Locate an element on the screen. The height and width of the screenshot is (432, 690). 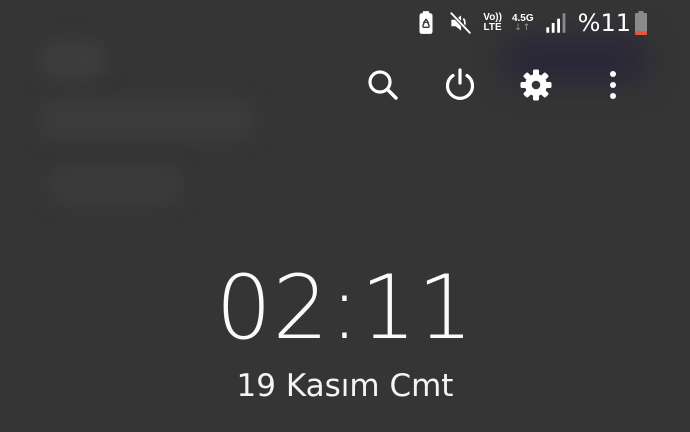
signal-icon is located at coordinates (551, 23).